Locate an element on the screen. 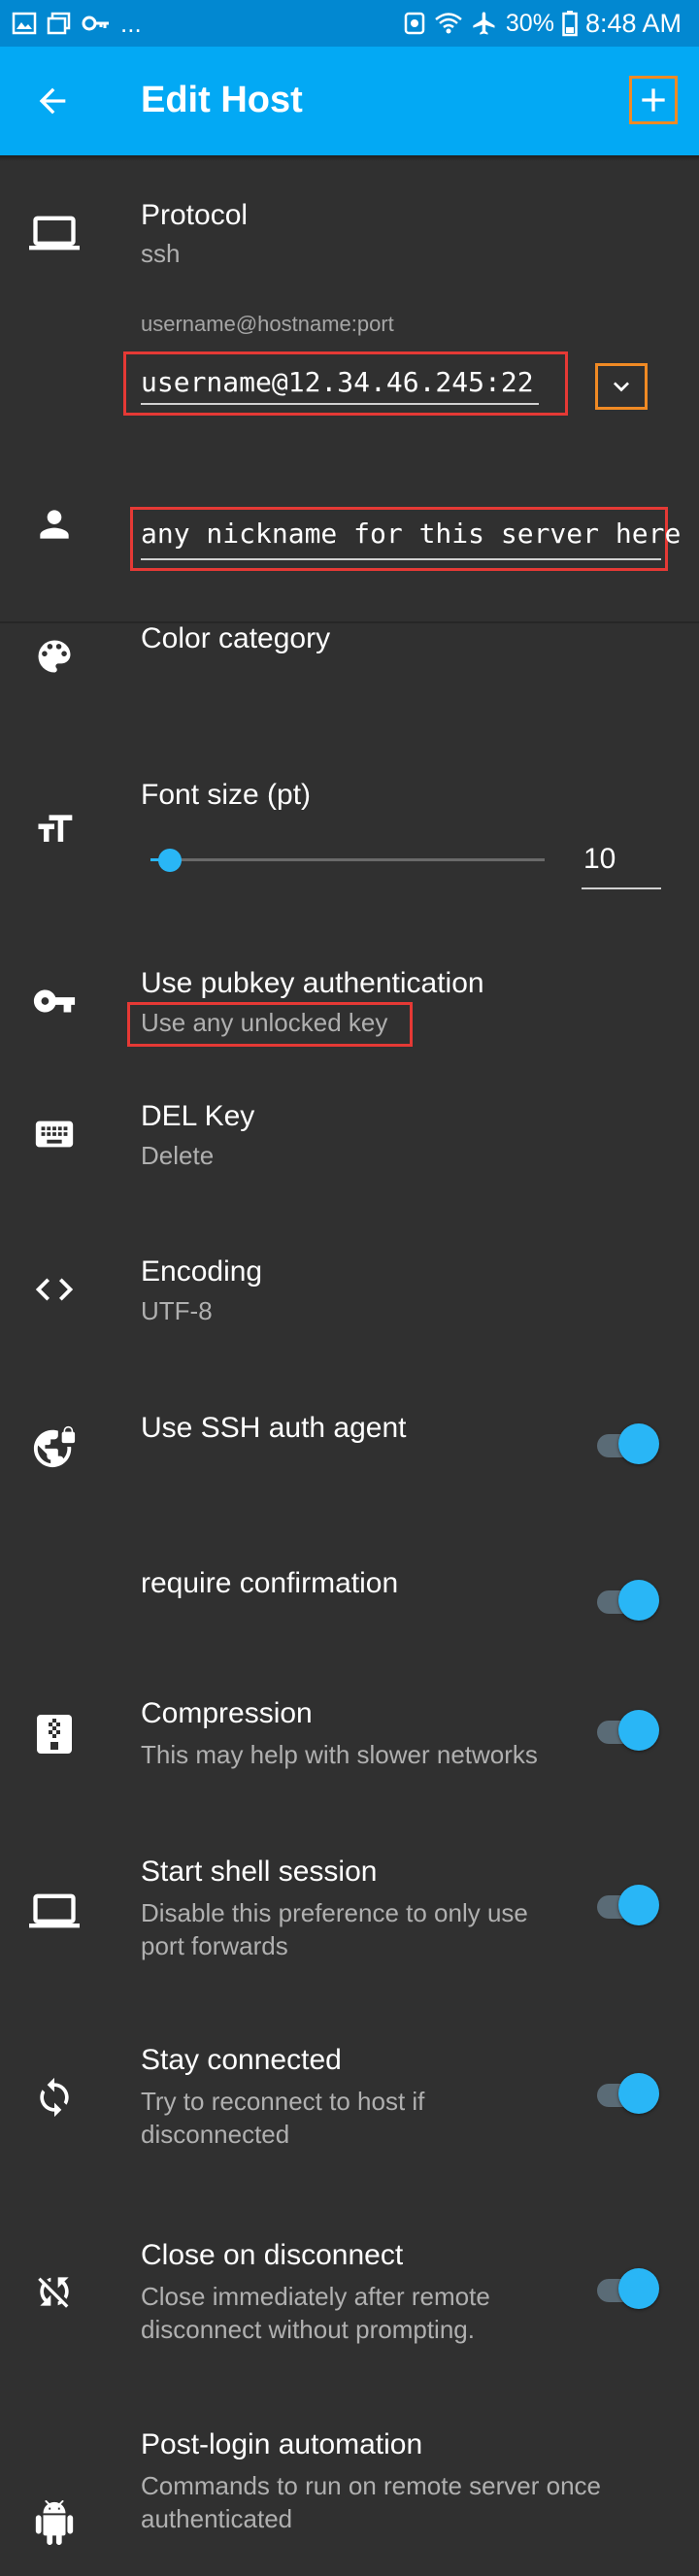  page-title: Edit Host is located at coordinates (222, 100).